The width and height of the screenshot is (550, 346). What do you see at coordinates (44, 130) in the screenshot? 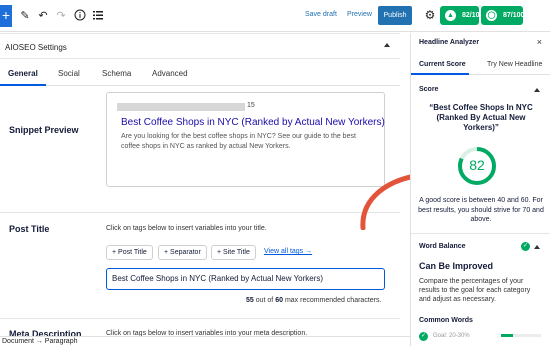
I see `snippet-preview-label: Snippet Preview` at bounding box center [44, 130].